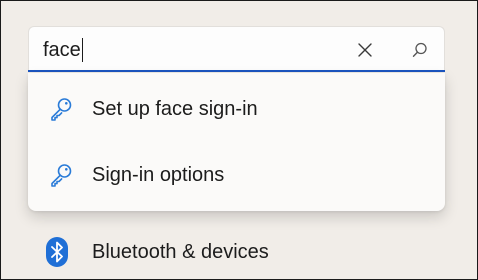 This screenshot has width=478, height=280. I want to click on clear-search-button, so click(365, 50).